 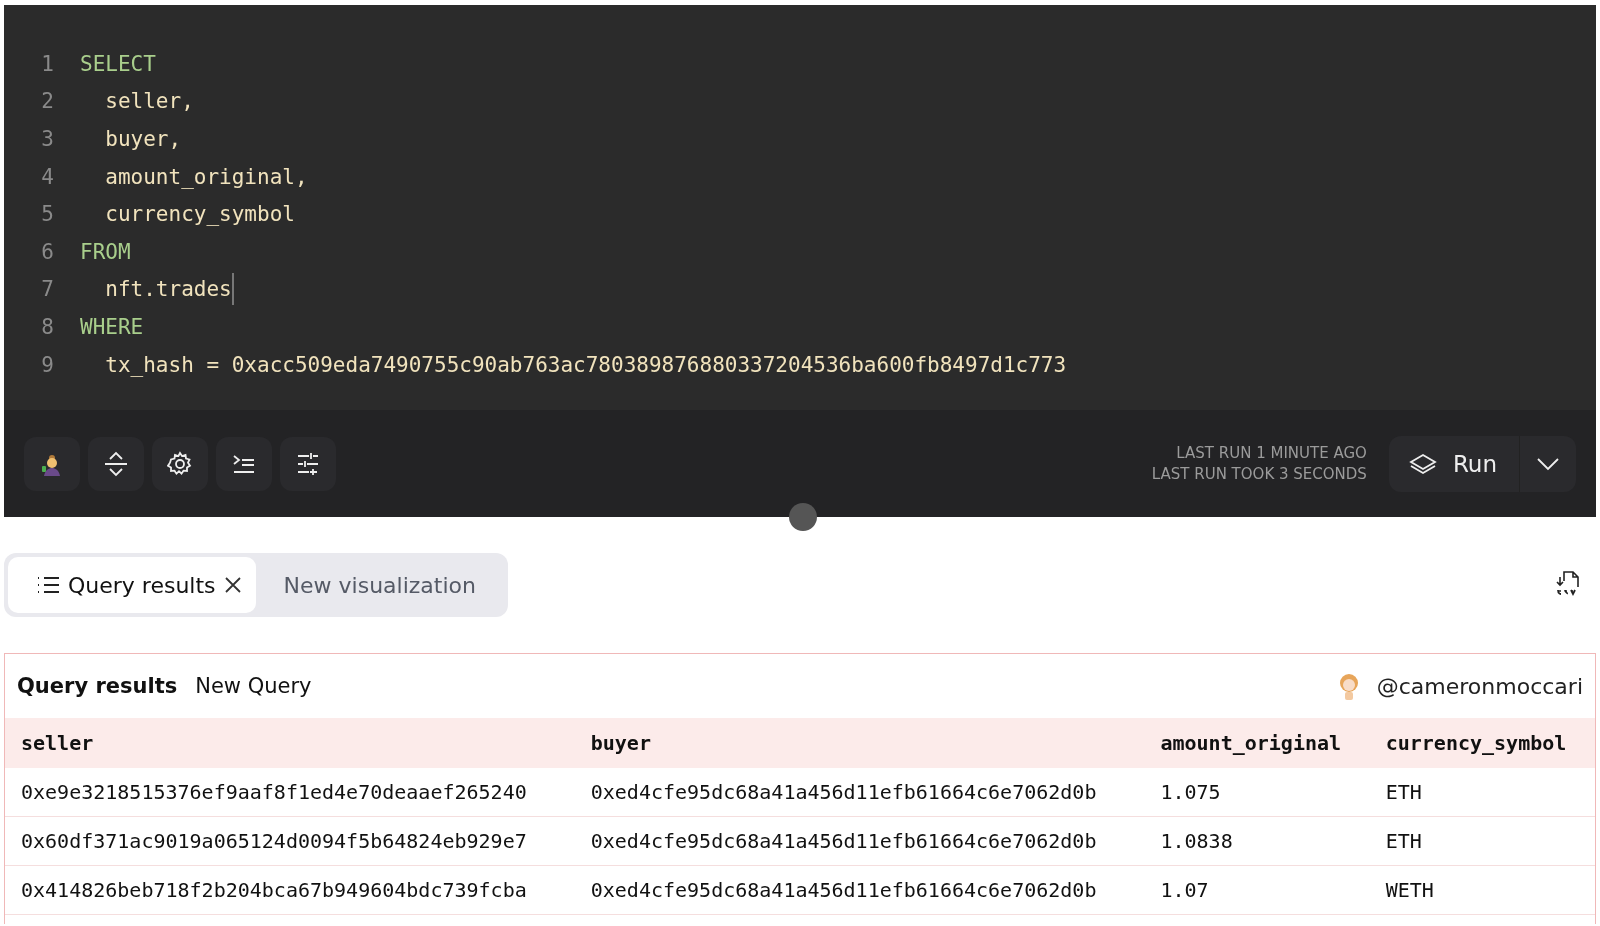 I want to click on indent-button, so click(x=244, y=463).